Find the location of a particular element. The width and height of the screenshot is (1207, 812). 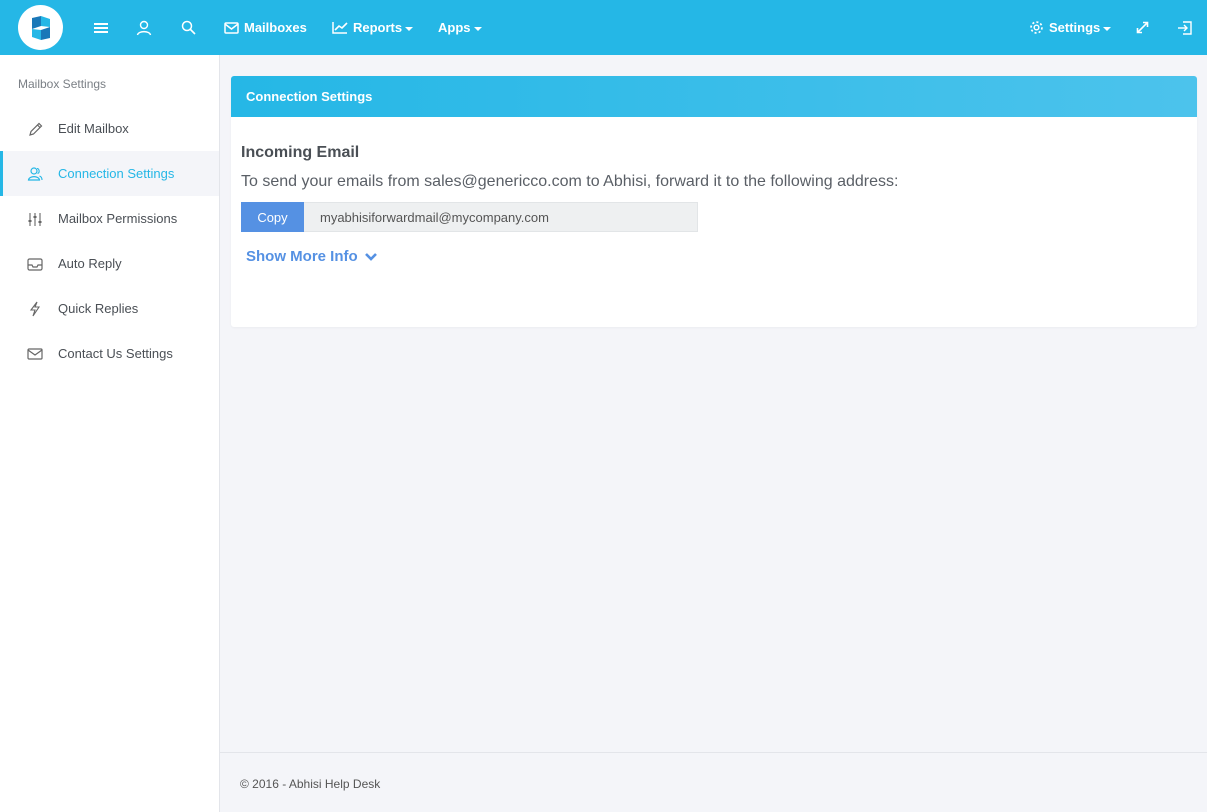

sidebar-item-auto-reply: Auto Reply is located at coordinates (109, 263).